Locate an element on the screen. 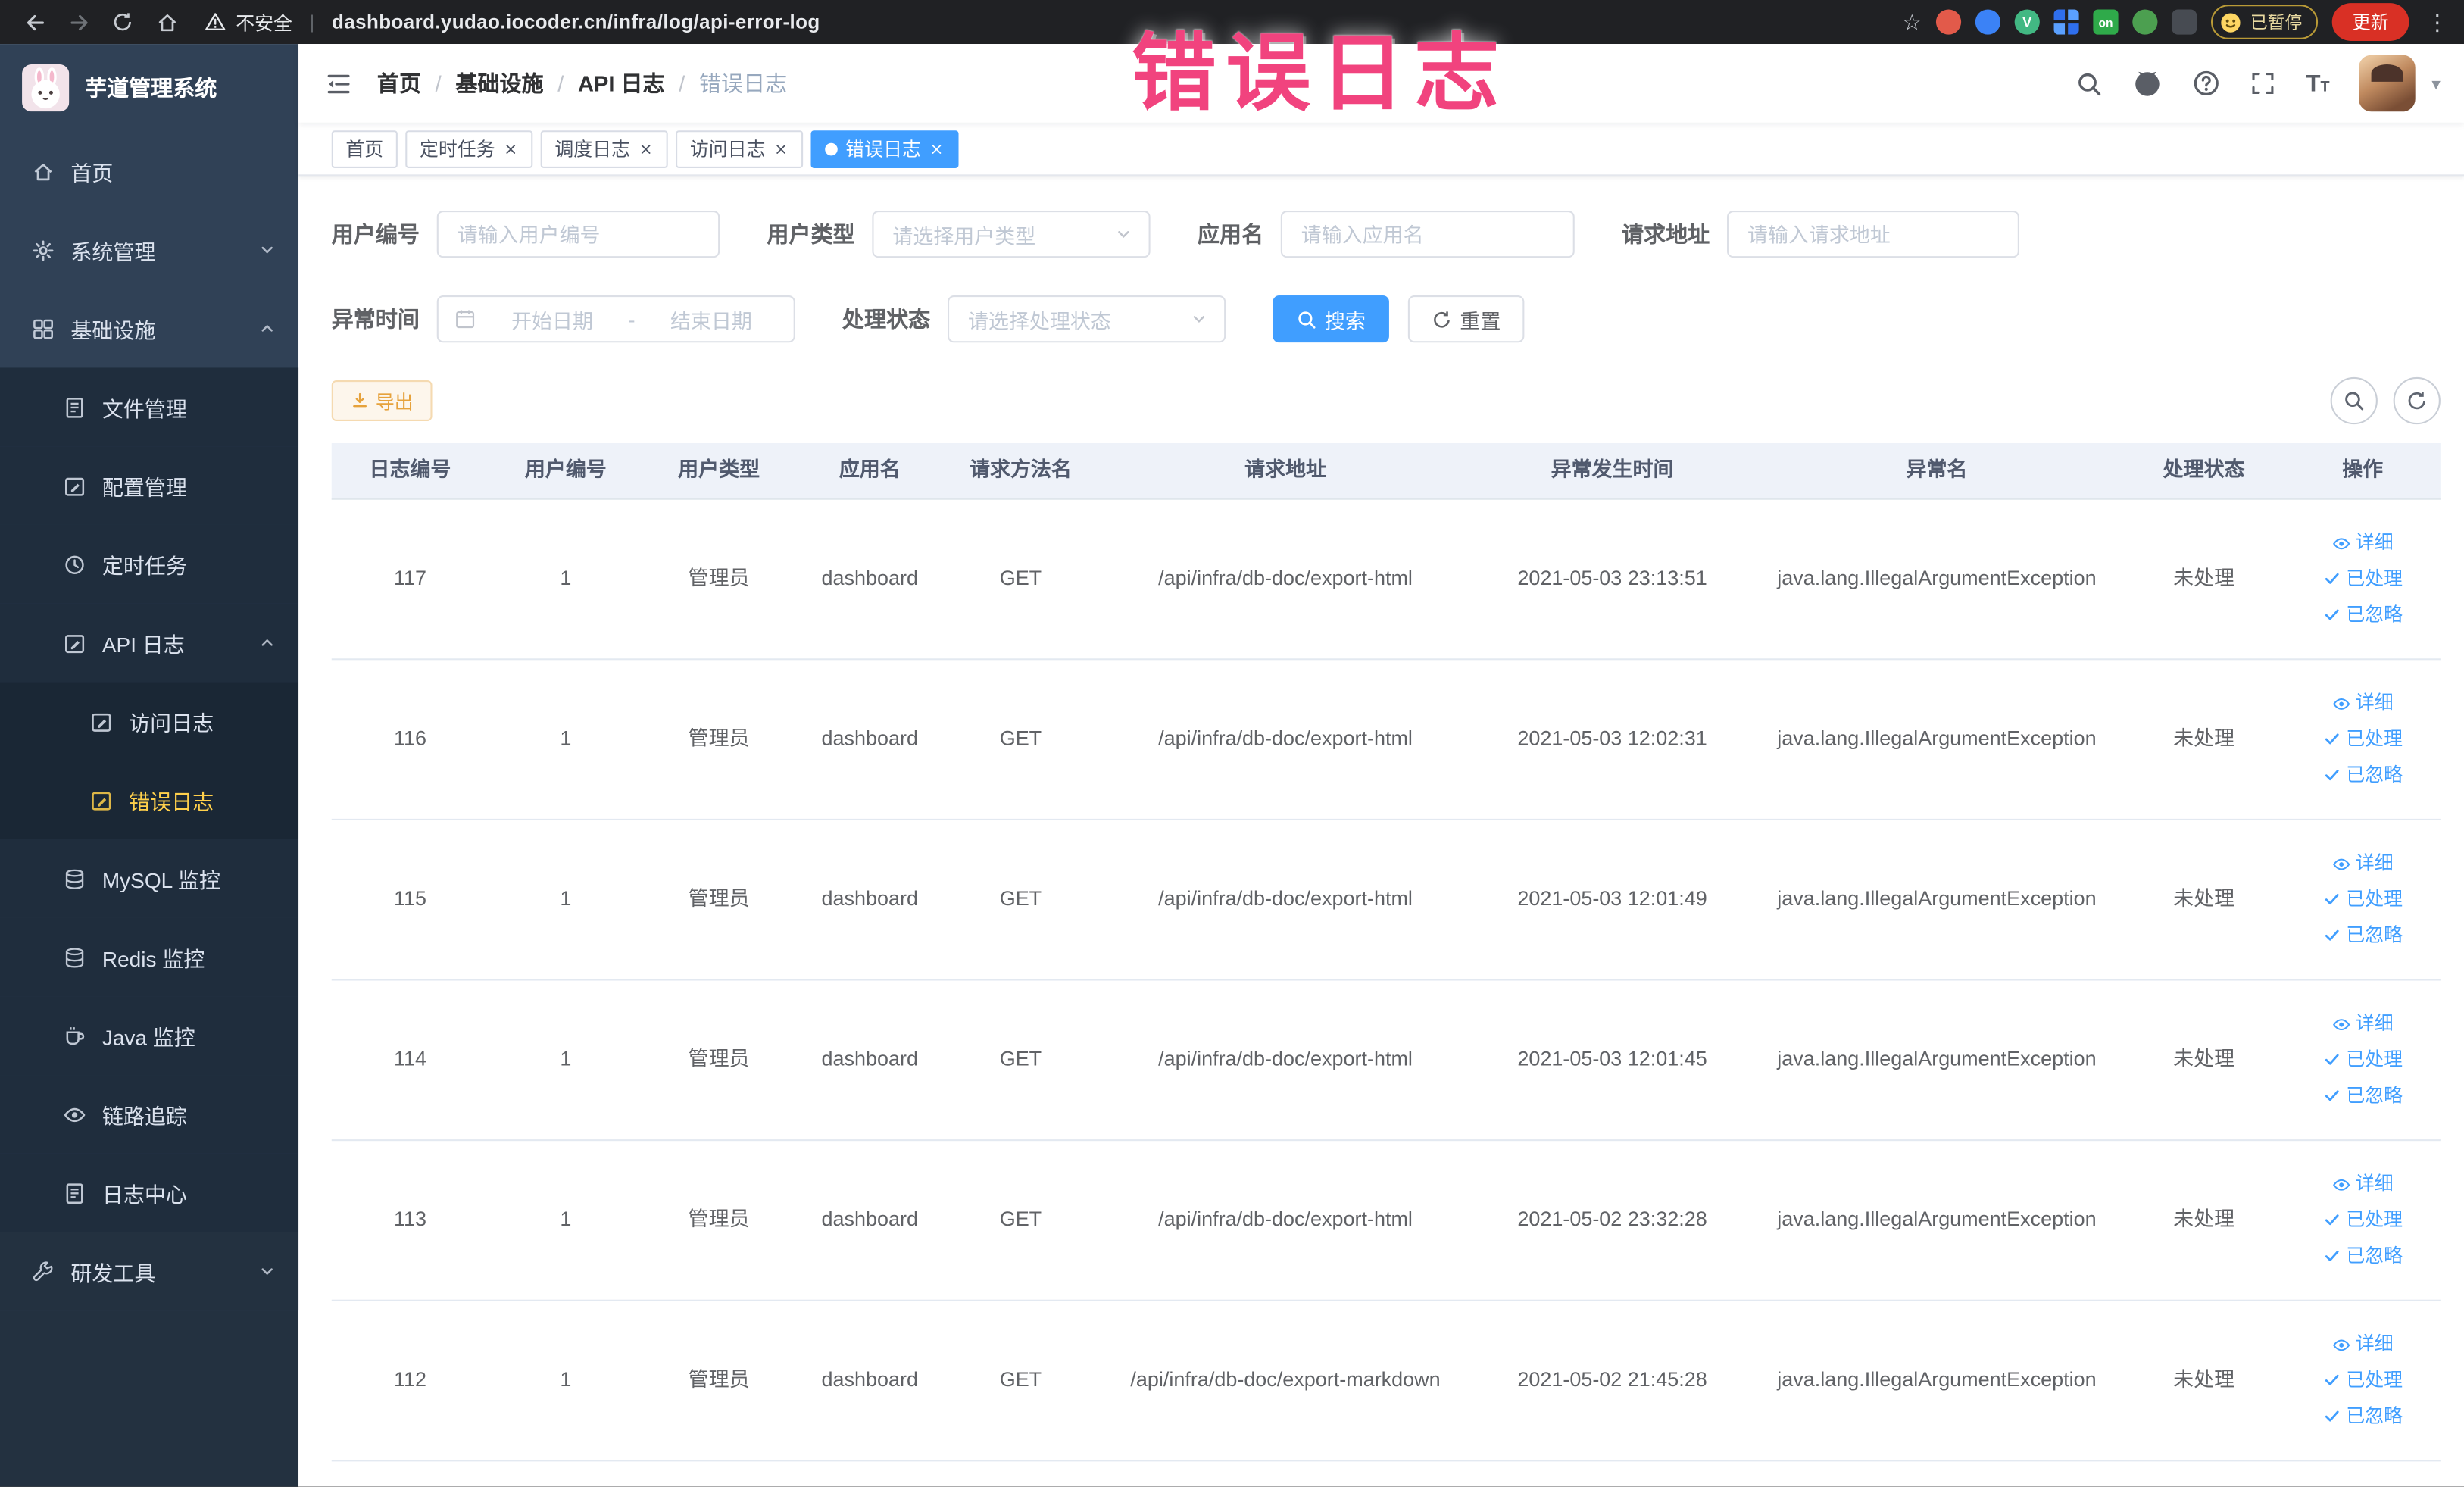 Image resolution: width=2464 pixels, height=1487 pixels. export-button: 导出 is located at coordinates (382, 400).